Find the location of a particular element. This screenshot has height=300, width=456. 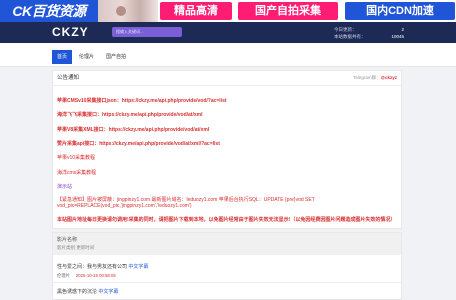

item-title: 性与爱之间：我与男友还有公司 is located at coordinates (92, 267).